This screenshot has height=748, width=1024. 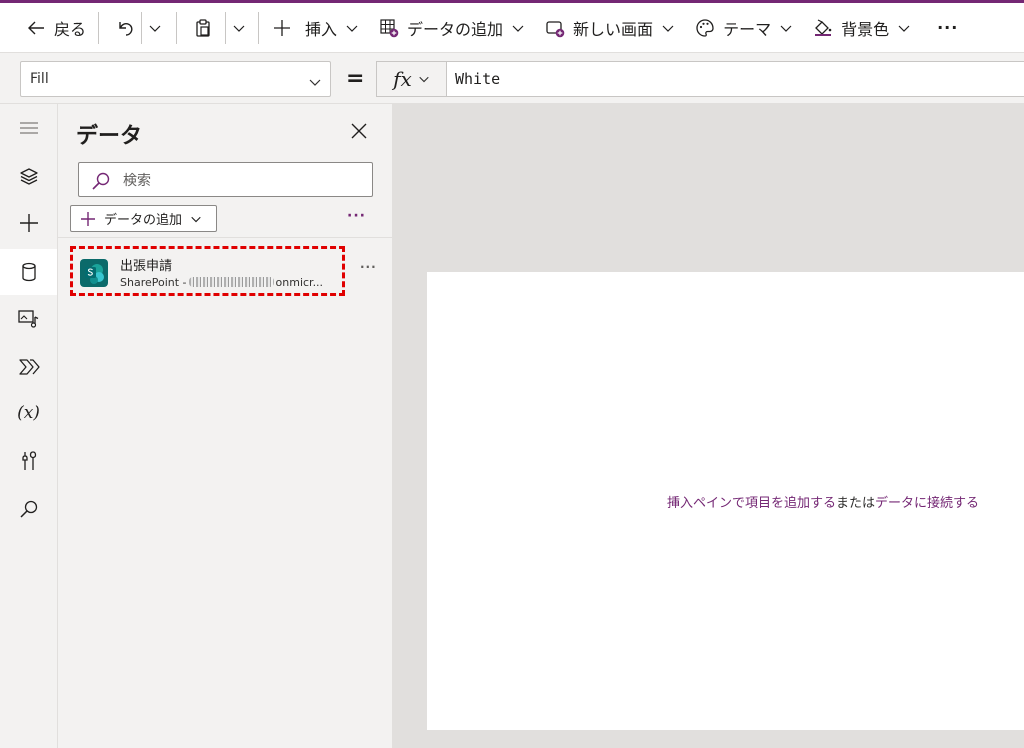 I want to click on add-data-label: データの追加, so click(x=455, y=29).